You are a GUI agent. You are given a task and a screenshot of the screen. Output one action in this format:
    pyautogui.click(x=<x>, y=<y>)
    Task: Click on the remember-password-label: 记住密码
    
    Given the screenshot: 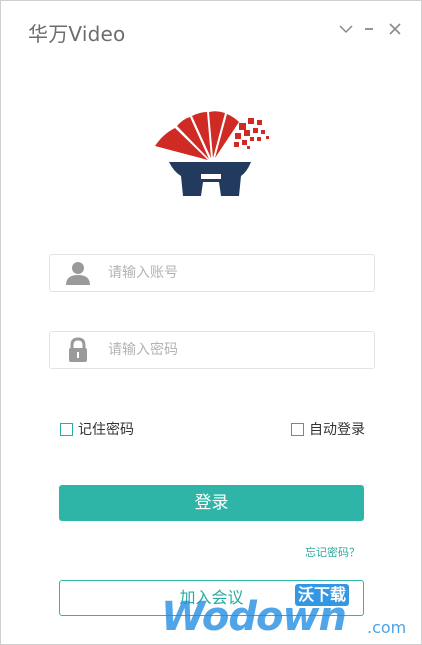 What is the action you would take?
    pyautogui.click(x=106, y=430)
    